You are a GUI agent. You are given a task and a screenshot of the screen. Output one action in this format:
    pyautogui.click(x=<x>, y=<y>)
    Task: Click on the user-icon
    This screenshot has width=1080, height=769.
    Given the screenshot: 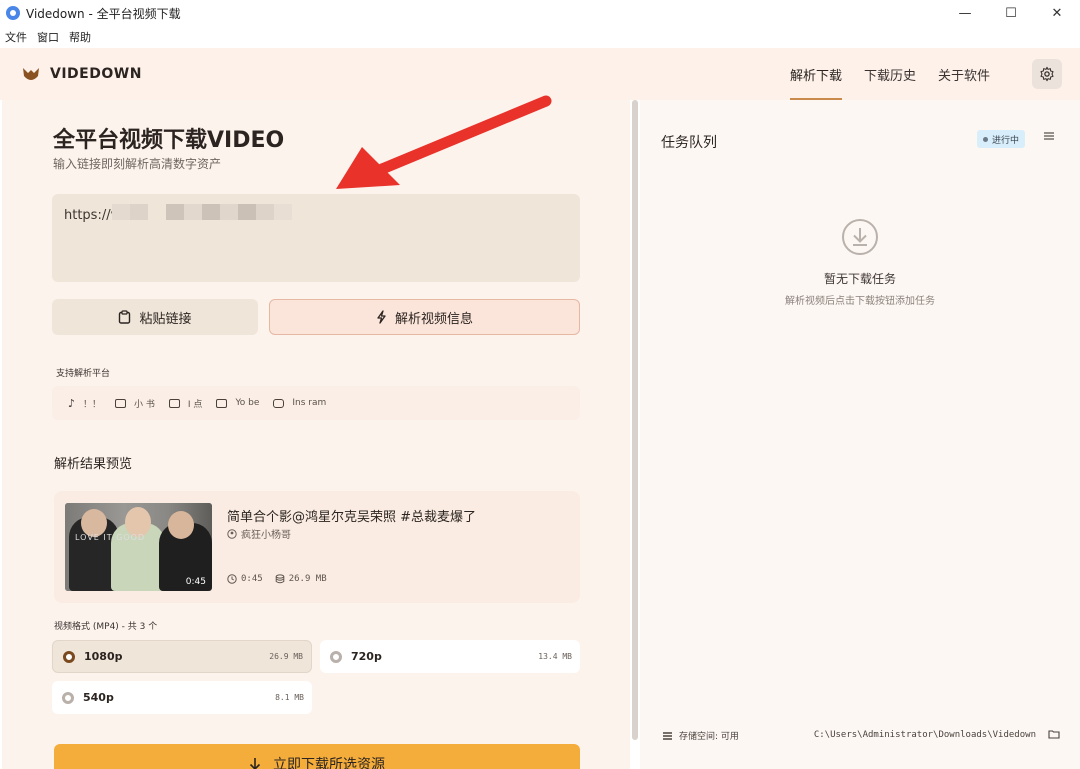 What is the action you would take?
    pyautogui.click(x=232, y=533)
    